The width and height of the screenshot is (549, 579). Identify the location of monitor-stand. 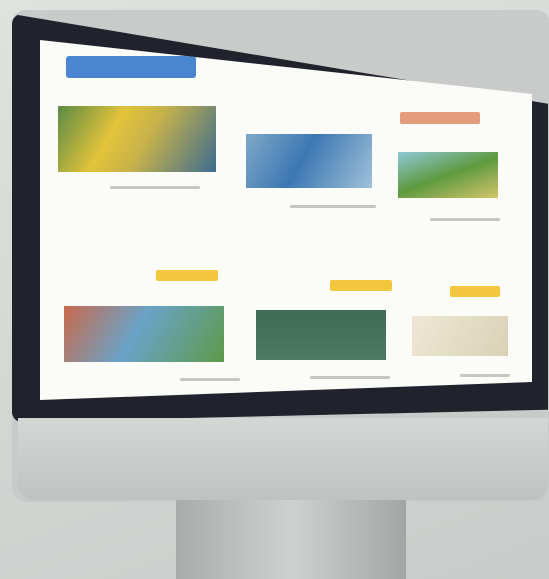
(291, 539).